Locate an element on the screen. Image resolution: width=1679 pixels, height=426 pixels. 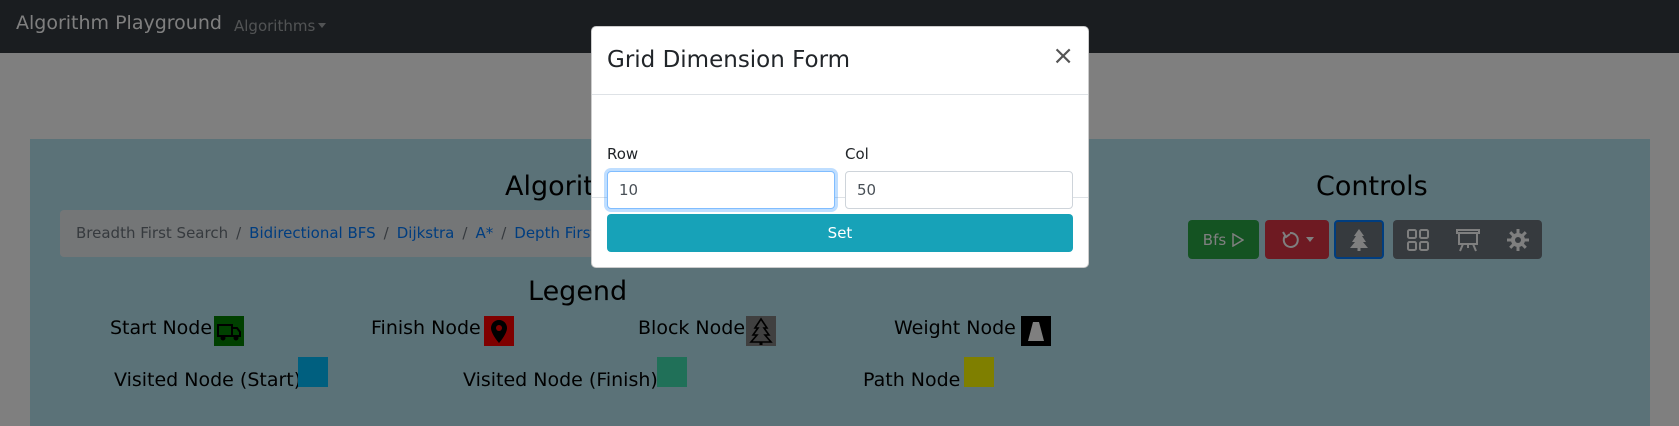
modal-title: Grid Dimension Form is located at coordinates (729, 60).